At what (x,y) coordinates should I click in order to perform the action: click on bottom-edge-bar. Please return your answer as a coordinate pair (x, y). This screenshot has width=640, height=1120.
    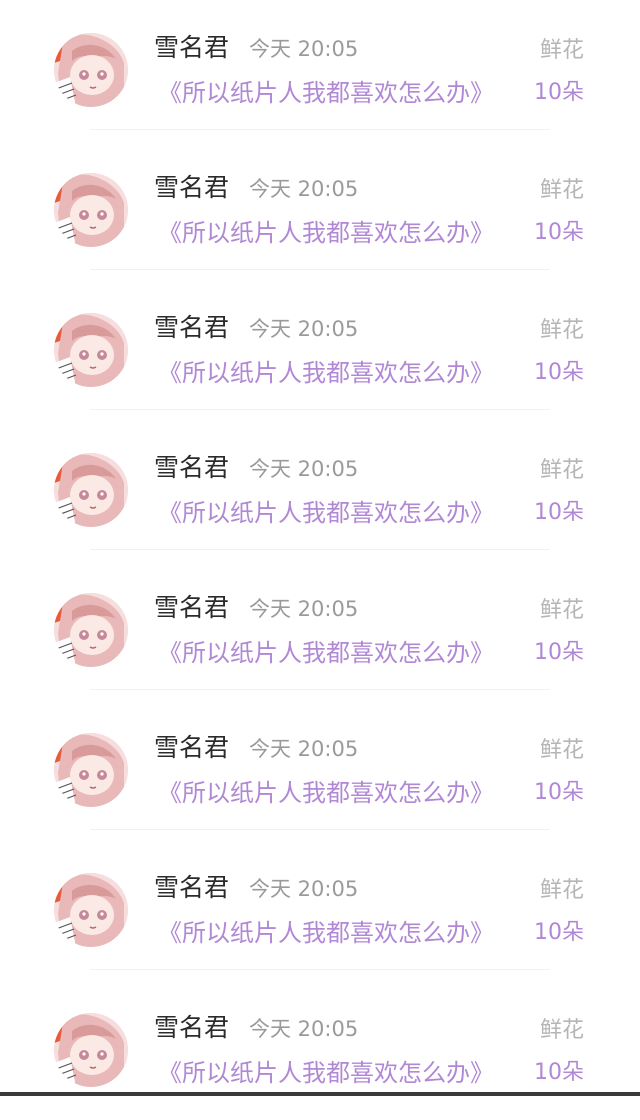
    Looking at the image, I should click on (320, 1094).